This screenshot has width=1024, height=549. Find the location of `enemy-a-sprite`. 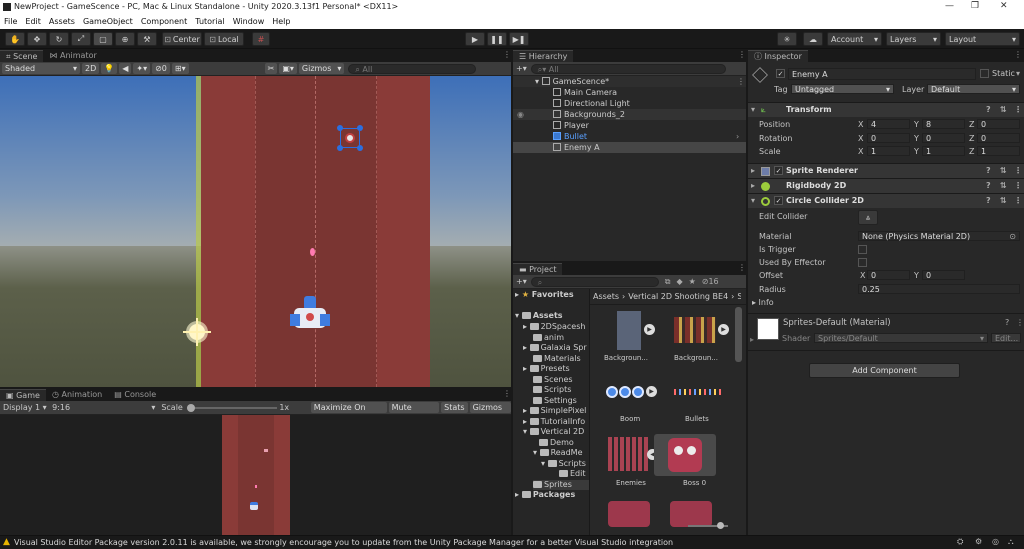

enemy-a-sprite is located at coordinates (350, 138).